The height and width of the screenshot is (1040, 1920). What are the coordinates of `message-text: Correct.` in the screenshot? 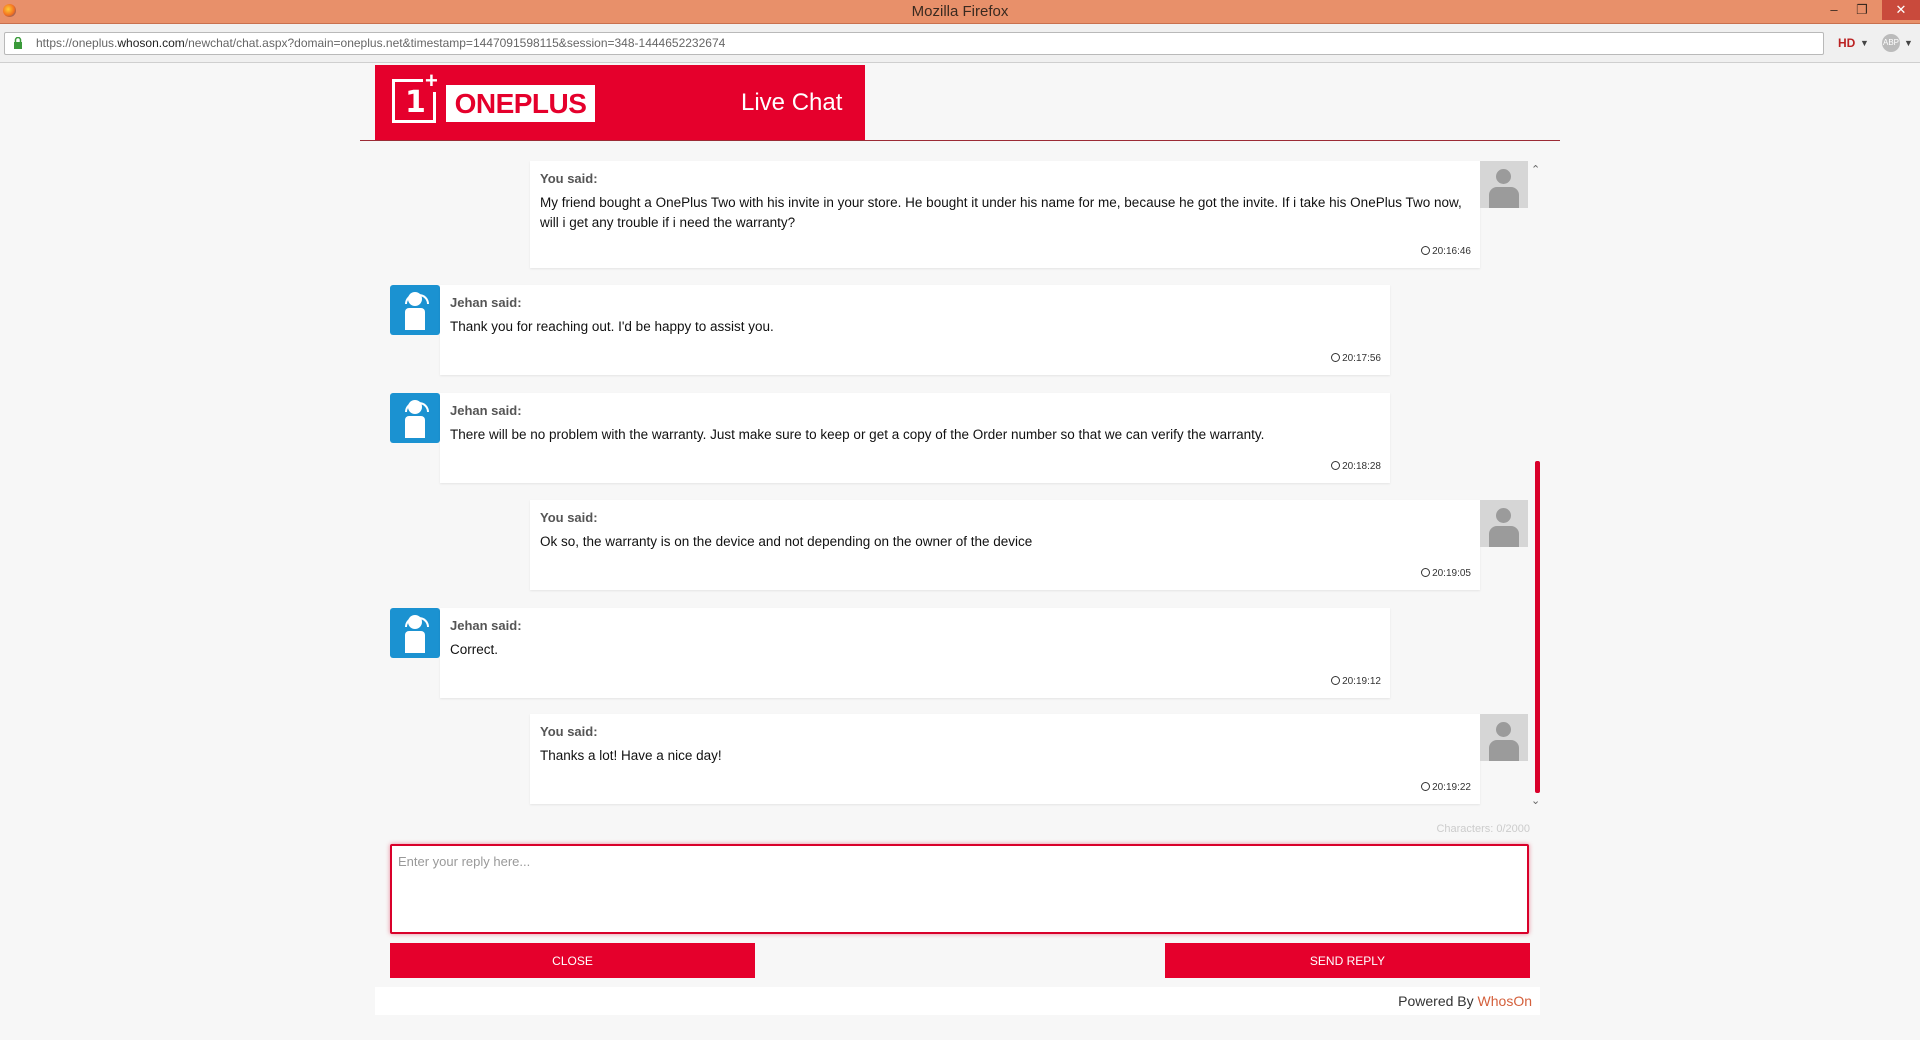 It's located at (474, 649).